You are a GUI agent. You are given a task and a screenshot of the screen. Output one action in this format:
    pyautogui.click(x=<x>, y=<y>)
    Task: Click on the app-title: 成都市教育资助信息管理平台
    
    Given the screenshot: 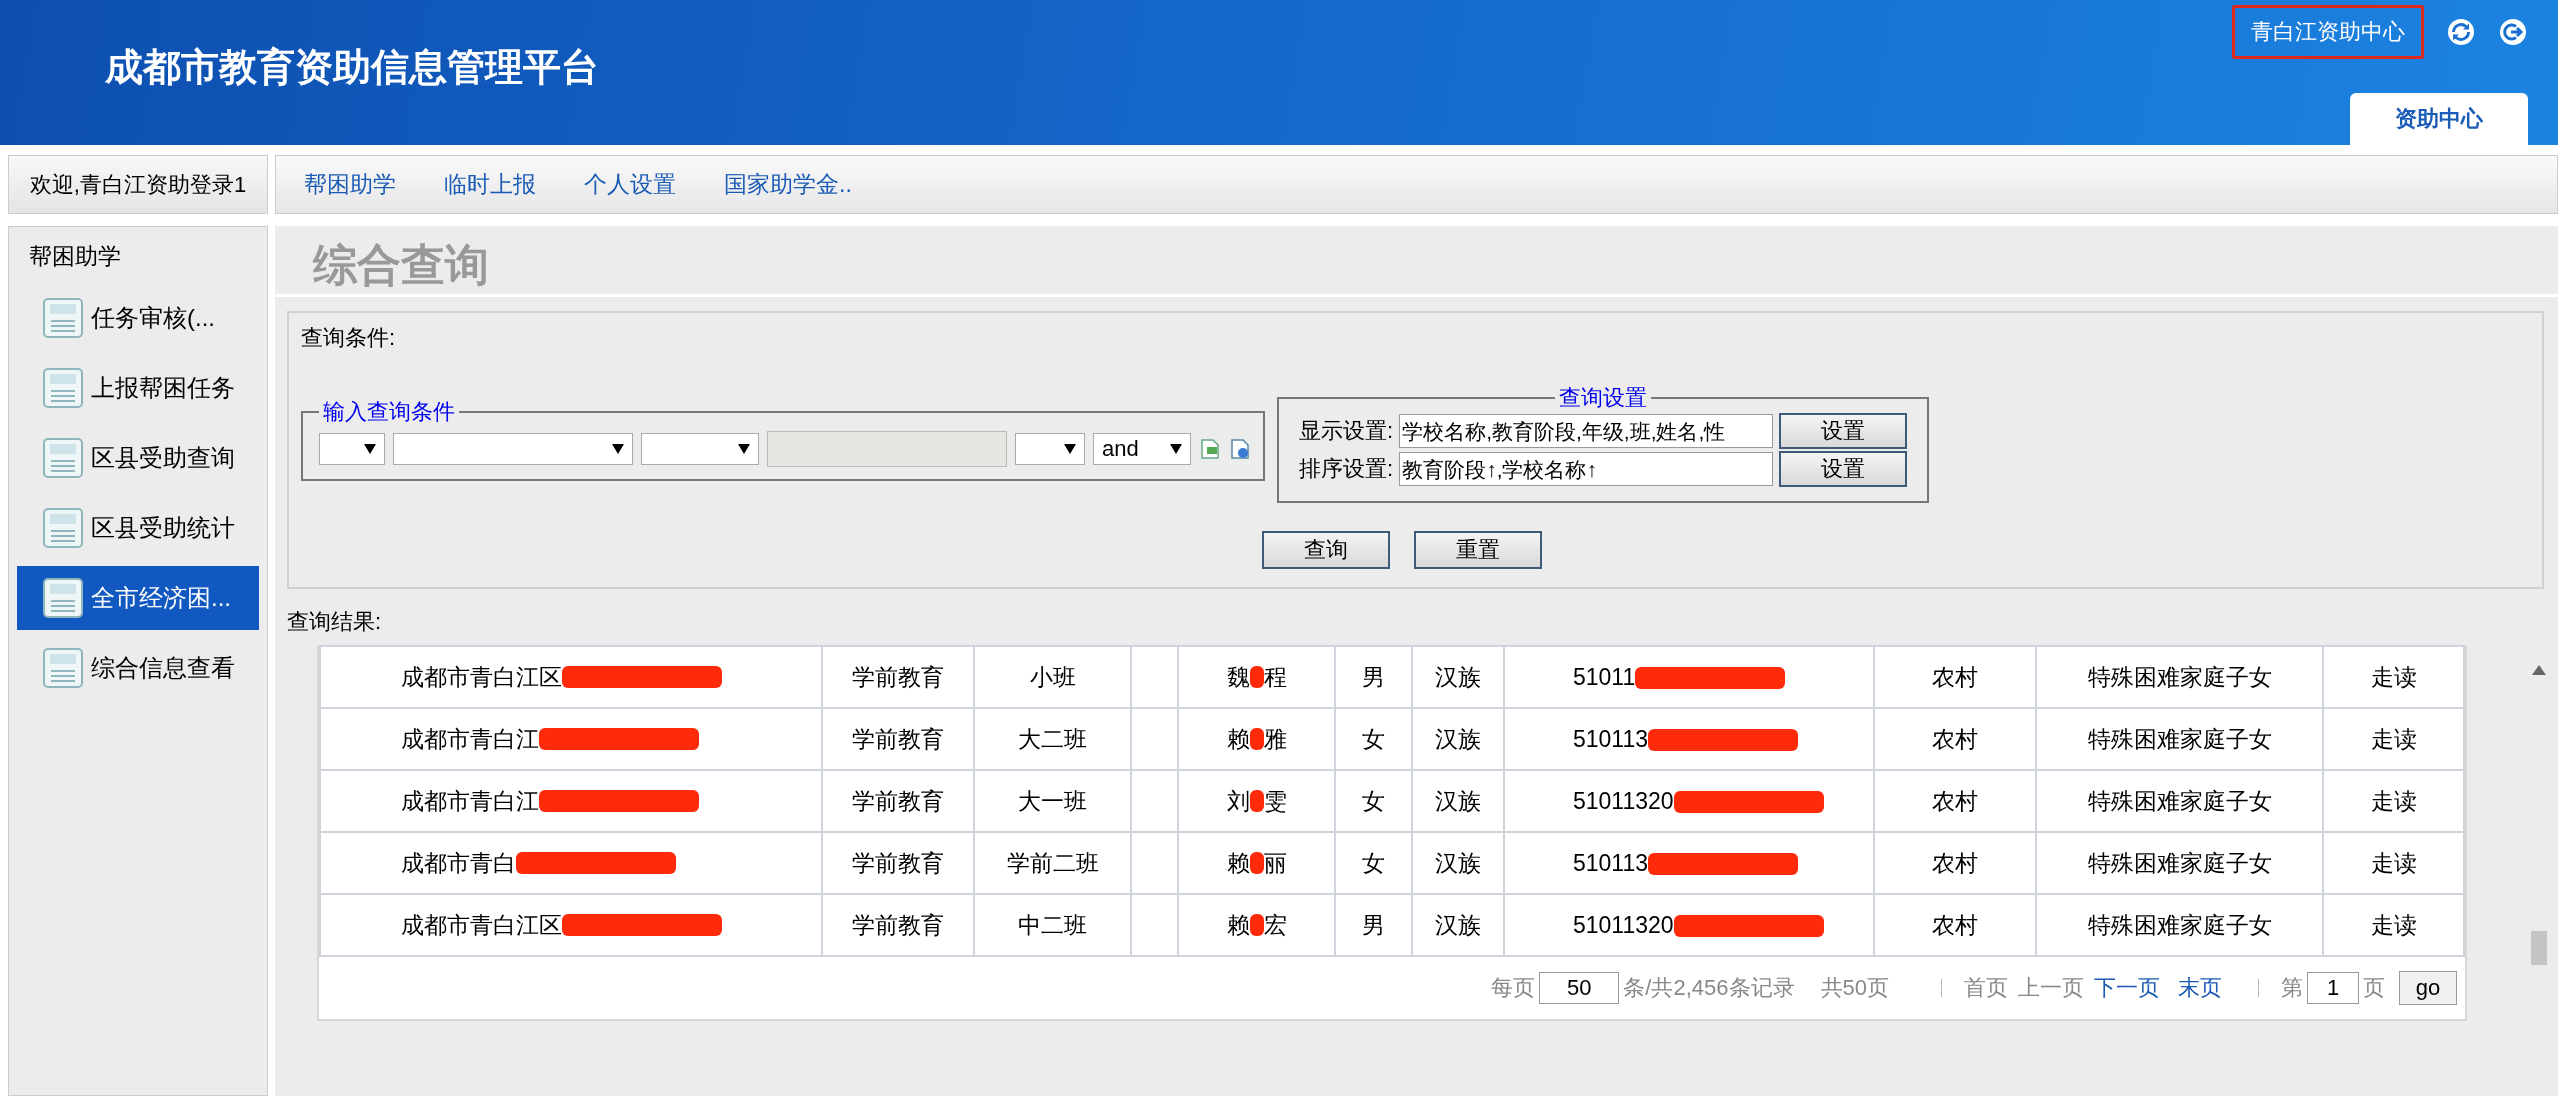 What is the action you would take?
    pyautogui.click(x=352, y=67)
    